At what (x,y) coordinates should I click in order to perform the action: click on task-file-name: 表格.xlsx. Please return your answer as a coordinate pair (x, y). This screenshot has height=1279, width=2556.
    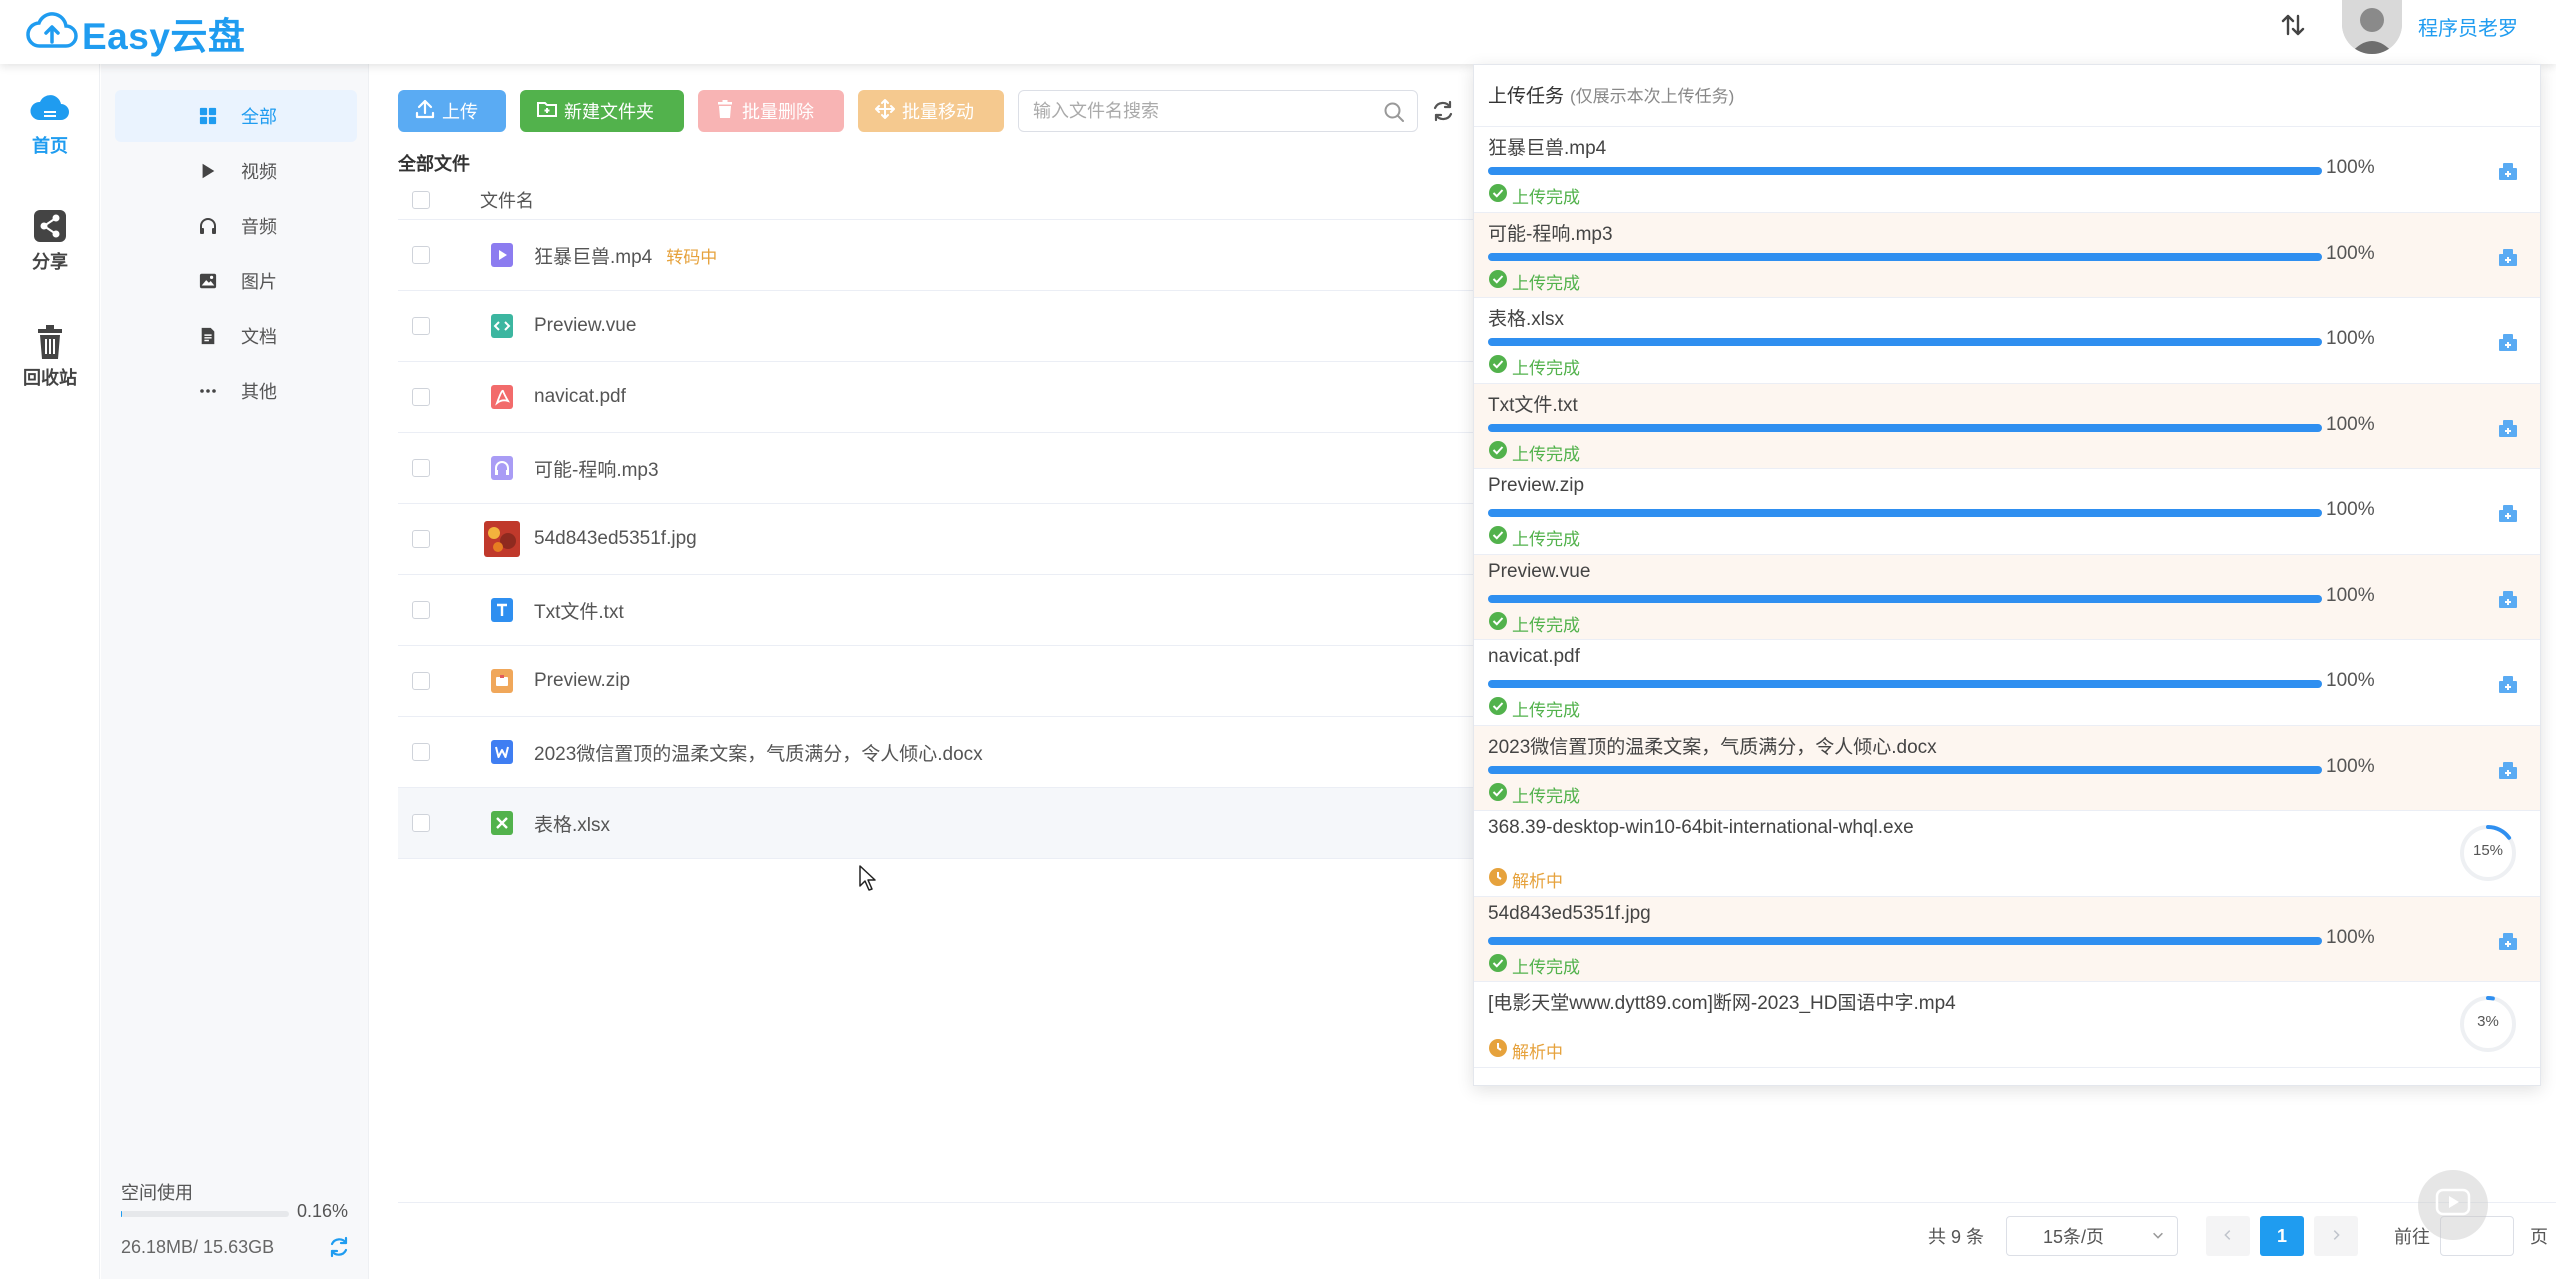
    Looking at the image, I should click on (1526, 319).